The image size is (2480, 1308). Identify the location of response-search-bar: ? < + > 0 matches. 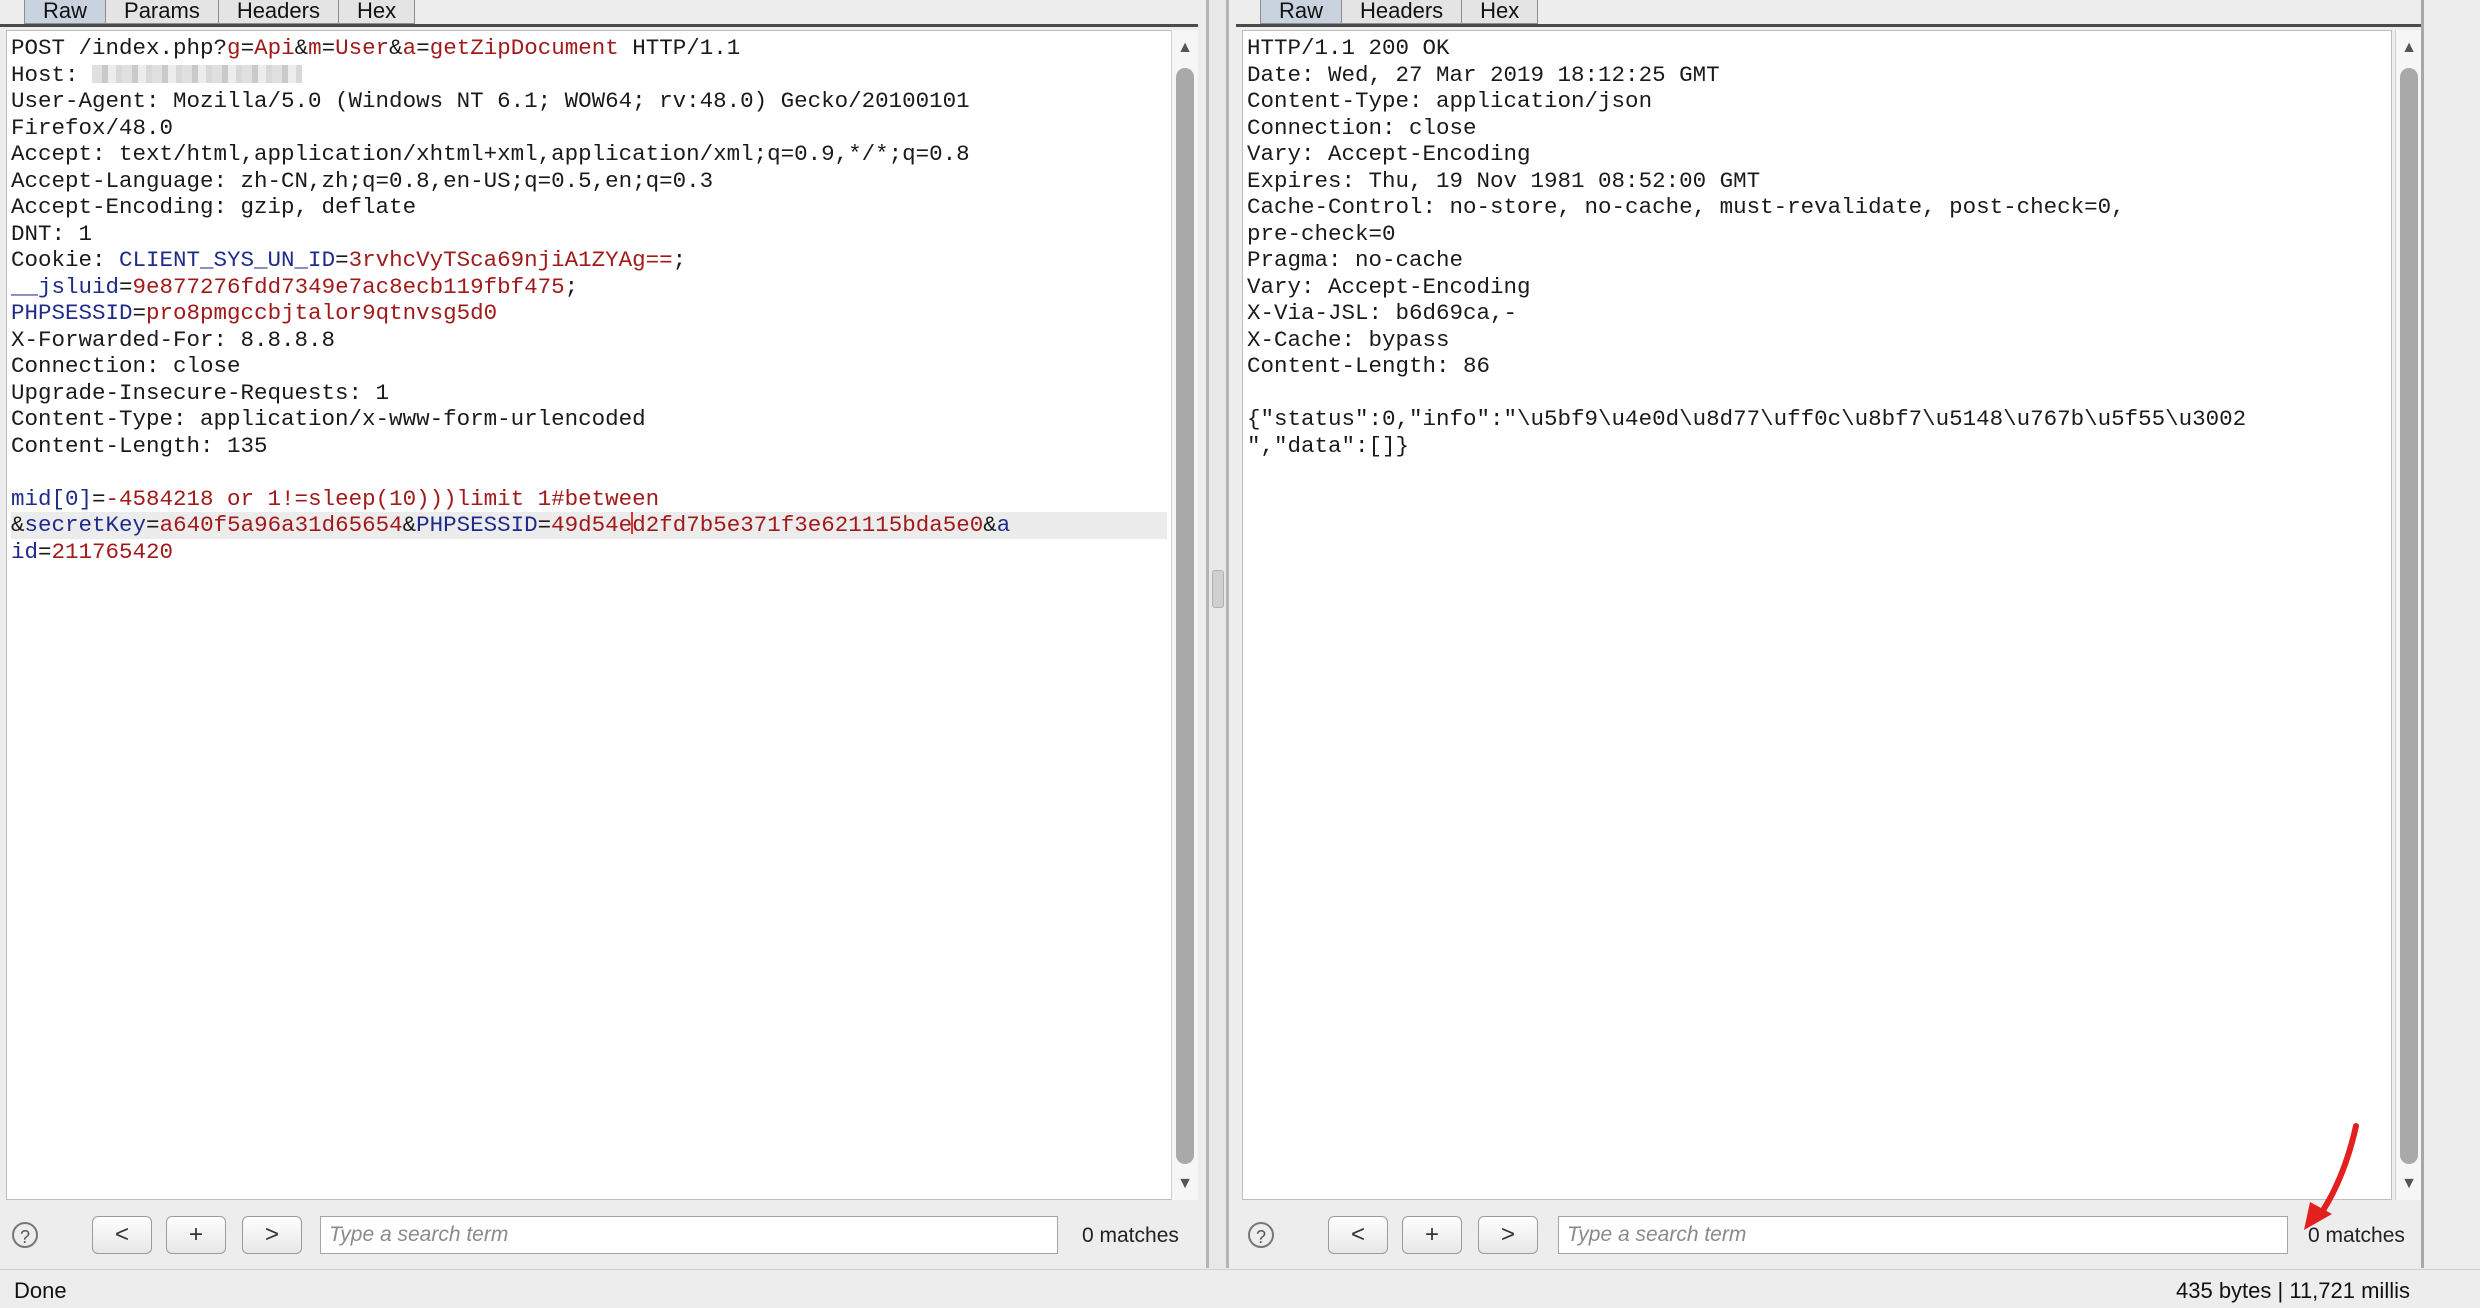
(1829, 1236).